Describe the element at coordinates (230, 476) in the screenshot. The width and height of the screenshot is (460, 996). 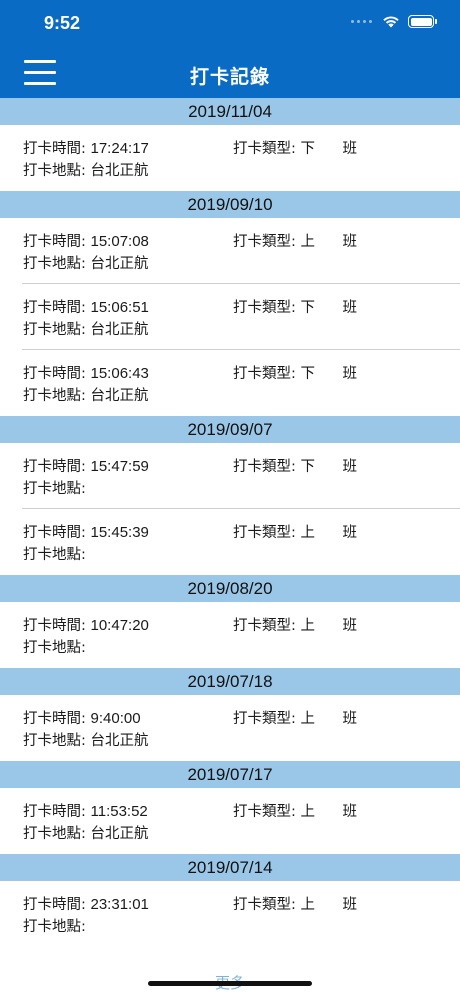
I see `record-item: 打卡時間: 15:47:59 打卡類型: 下班 打卡地點:` at that location.